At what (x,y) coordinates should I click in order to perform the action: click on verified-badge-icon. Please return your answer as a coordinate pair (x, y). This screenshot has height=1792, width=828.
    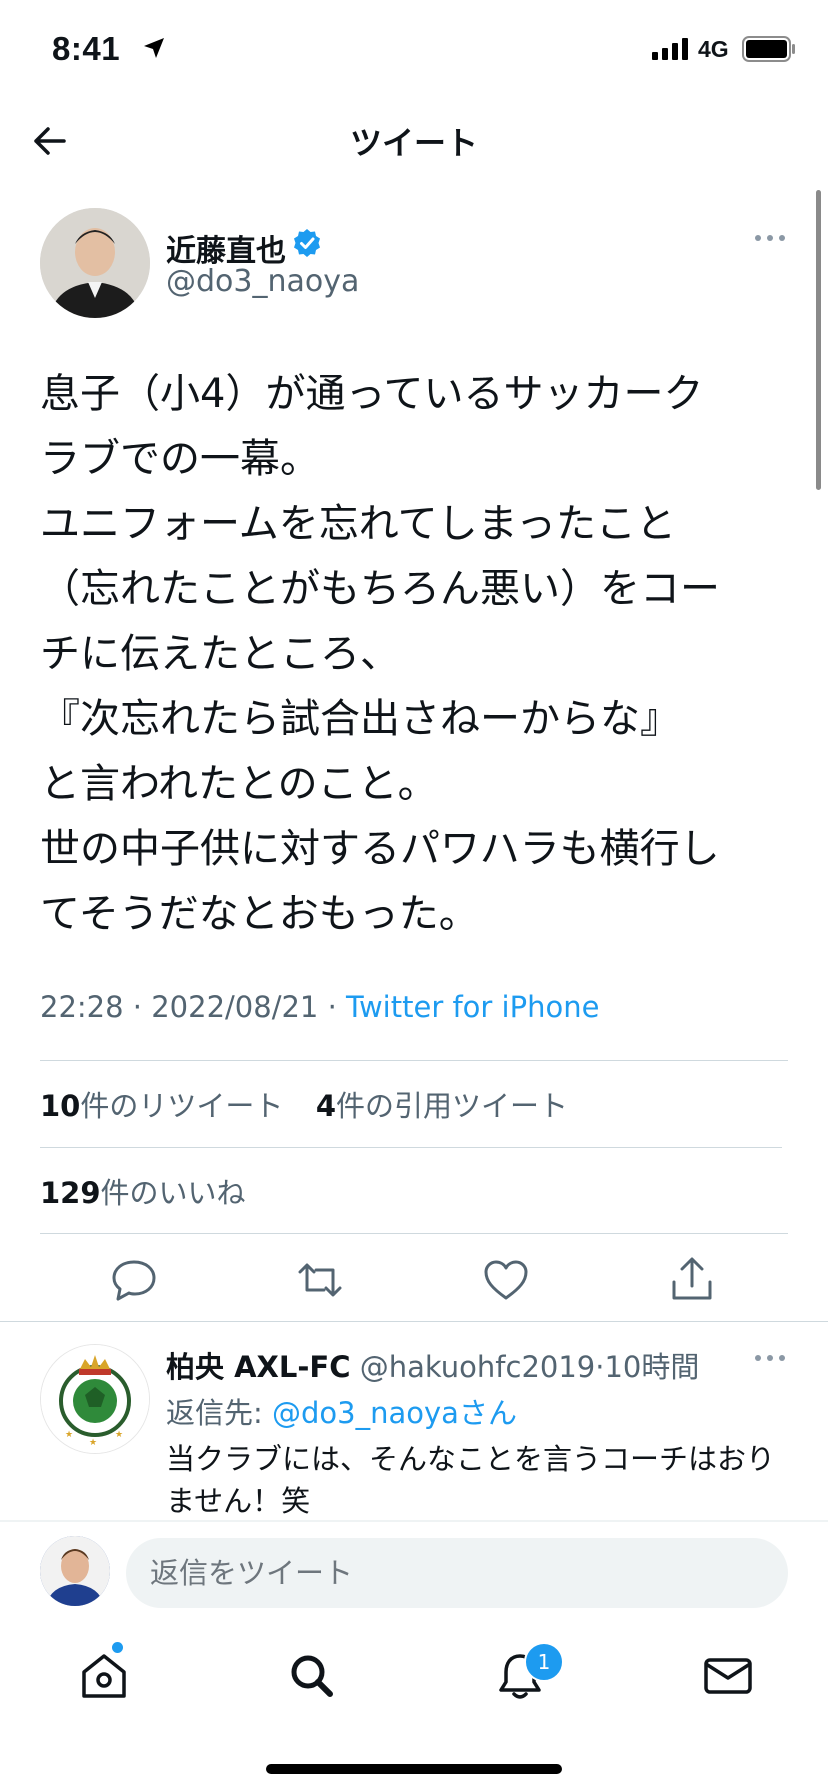
    Looking at the image, I should click on (307, 243).